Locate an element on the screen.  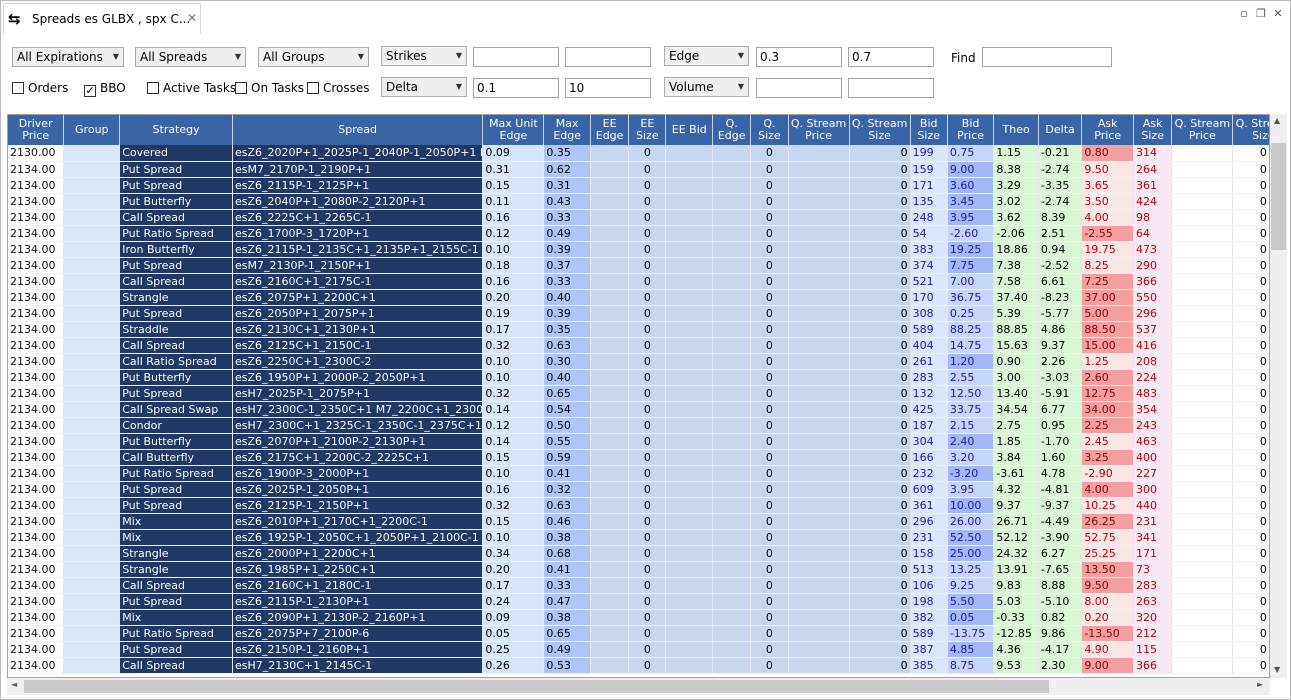
delta-cell: -2.74 is located at coordinates (1060, 201).